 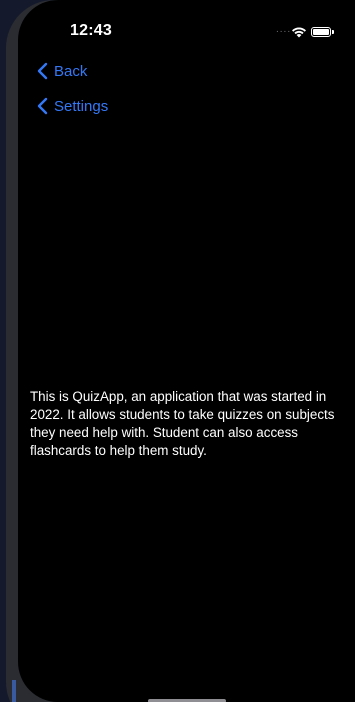 What do you see at coordinates (71, 71) in the screenshot?
I see `back-button-label: Back` at bounding box center [71, 71].